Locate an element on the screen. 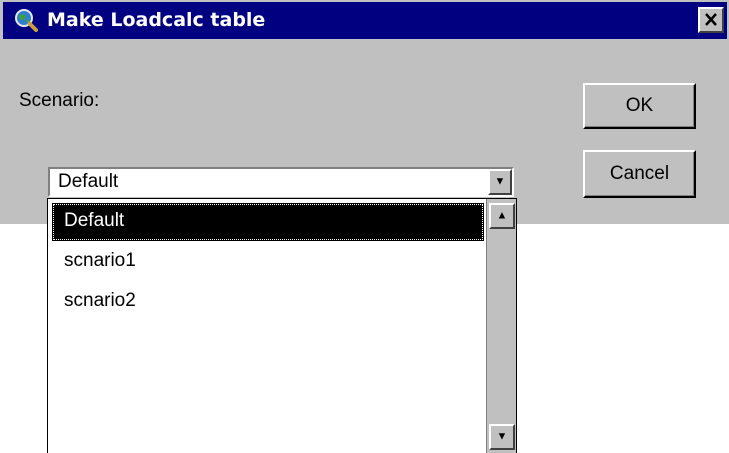 This screenshot has width=729, height=453. scroll-track is located at coordinates (502, 325).